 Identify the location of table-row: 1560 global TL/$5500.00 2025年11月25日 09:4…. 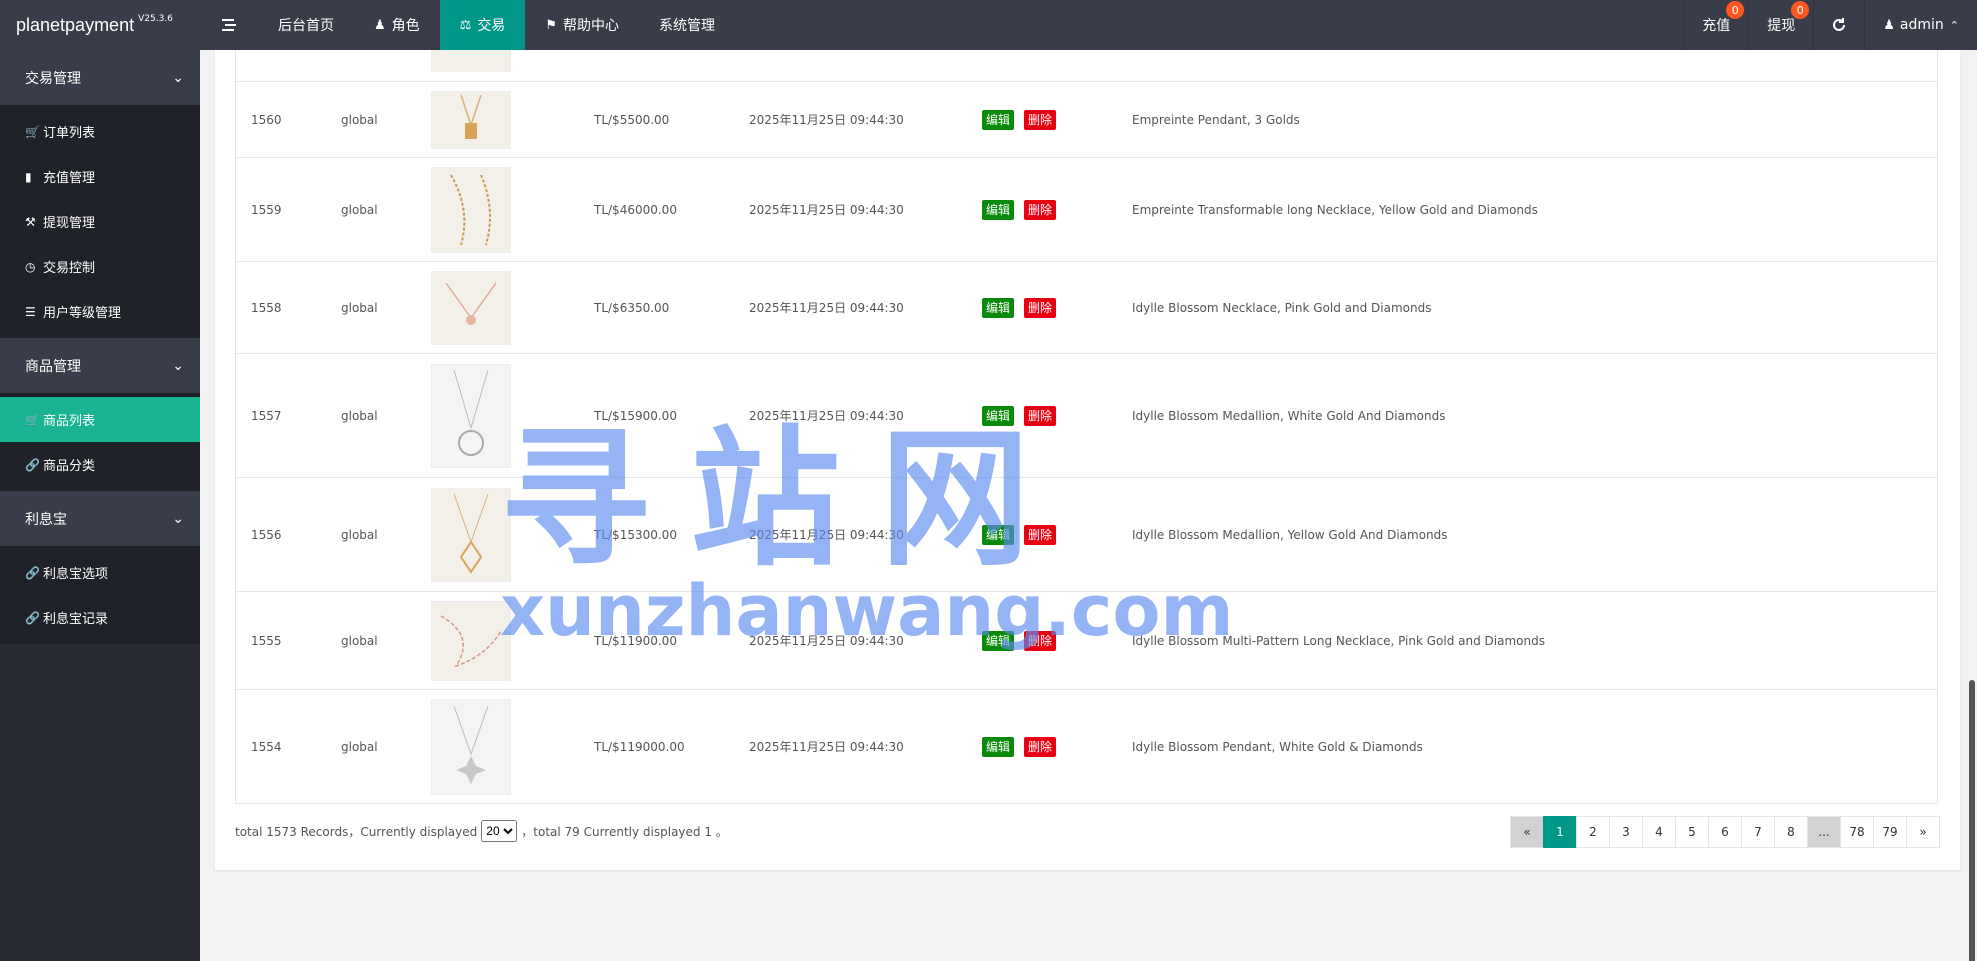
(1086, 120).